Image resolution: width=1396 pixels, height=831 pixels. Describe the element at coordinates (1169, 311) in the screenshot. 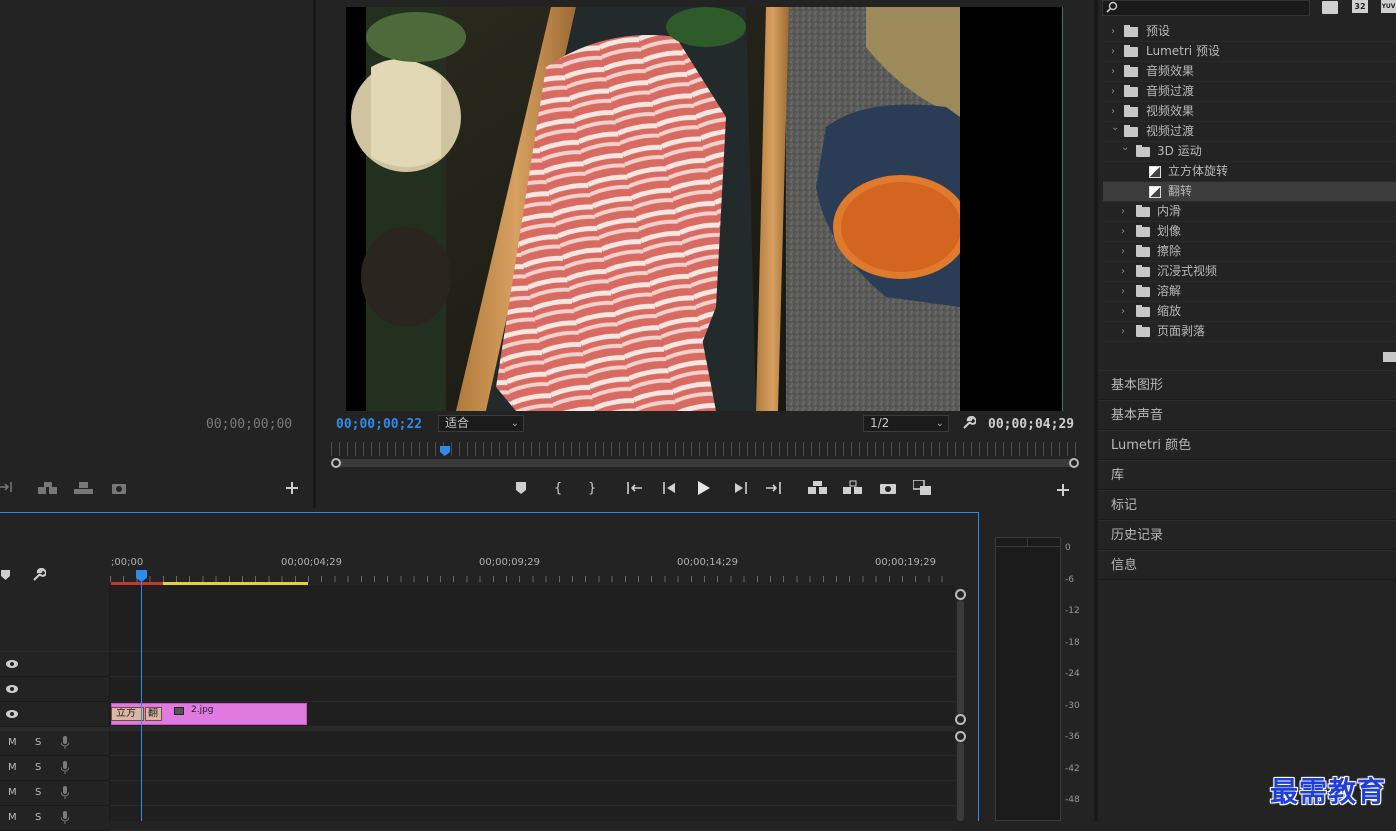

I see `effects-tree-label: 缩放` at that location.